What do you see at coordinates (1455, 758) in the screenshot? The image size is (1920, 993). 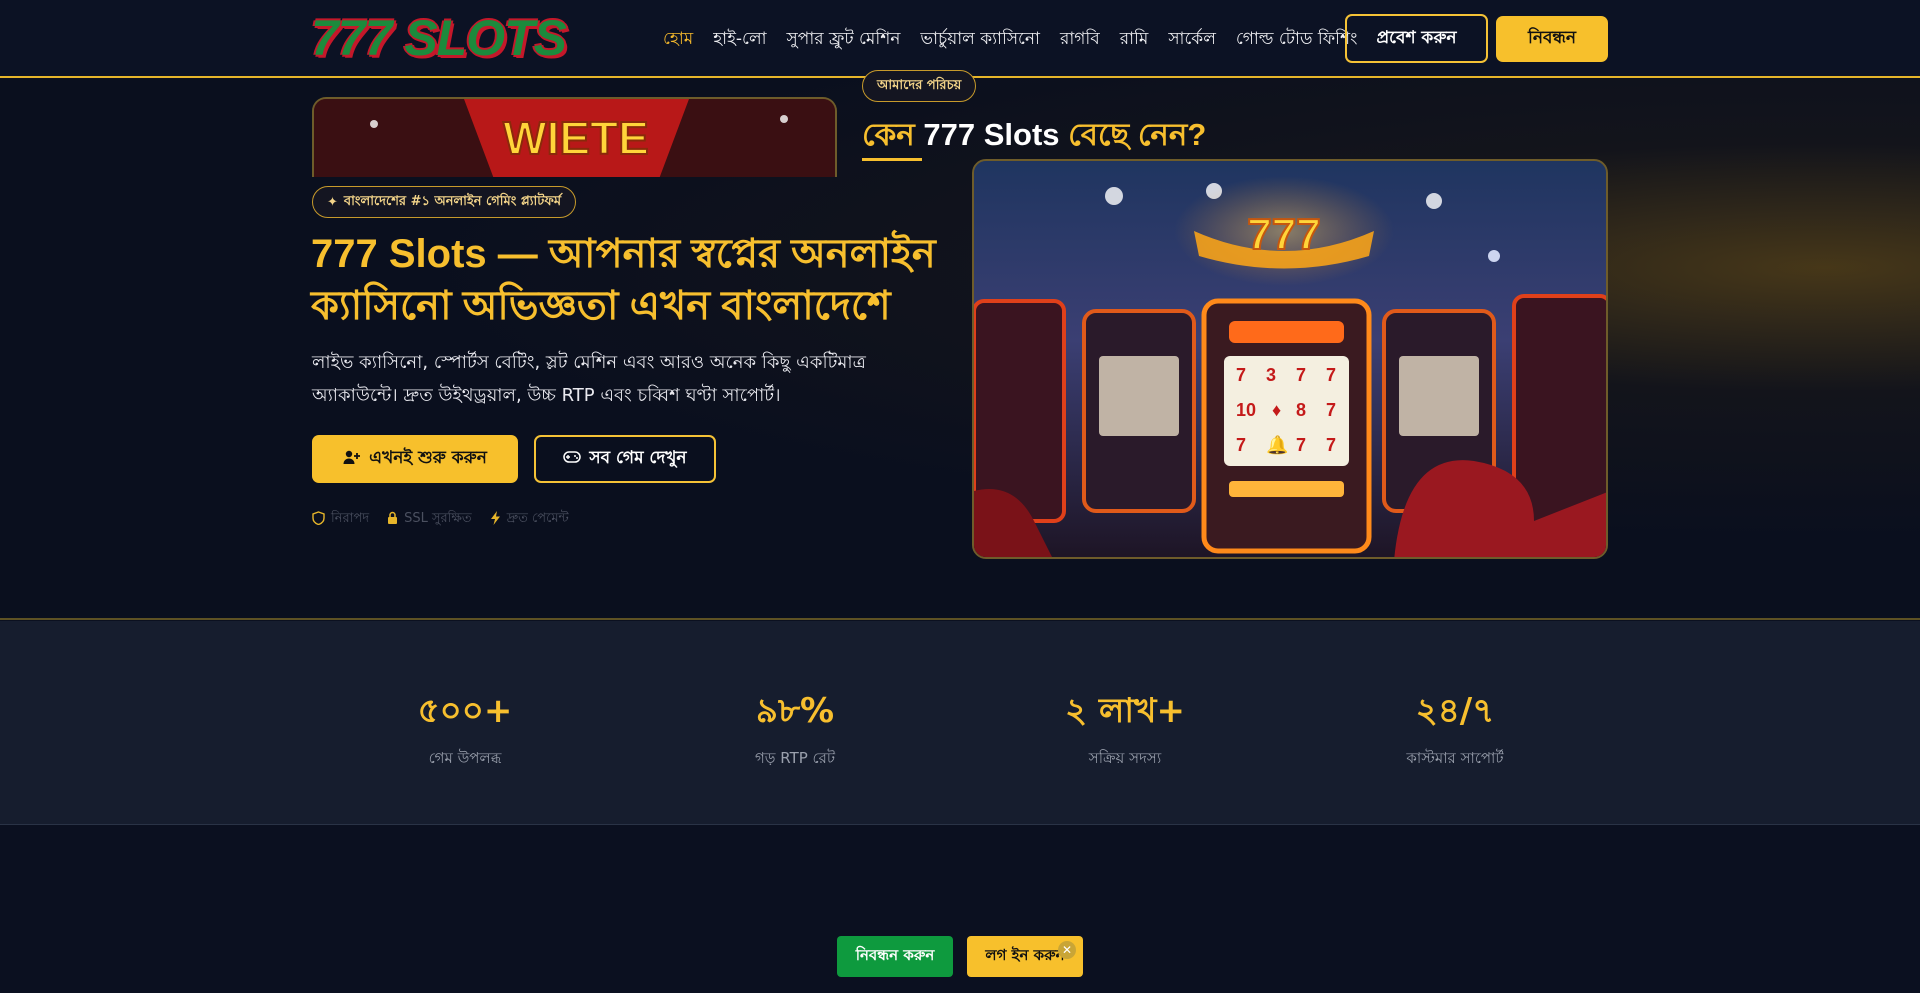 I see `stat-label: কাস্টমার সাপোর্ট` at bounding box center [1455, 758].